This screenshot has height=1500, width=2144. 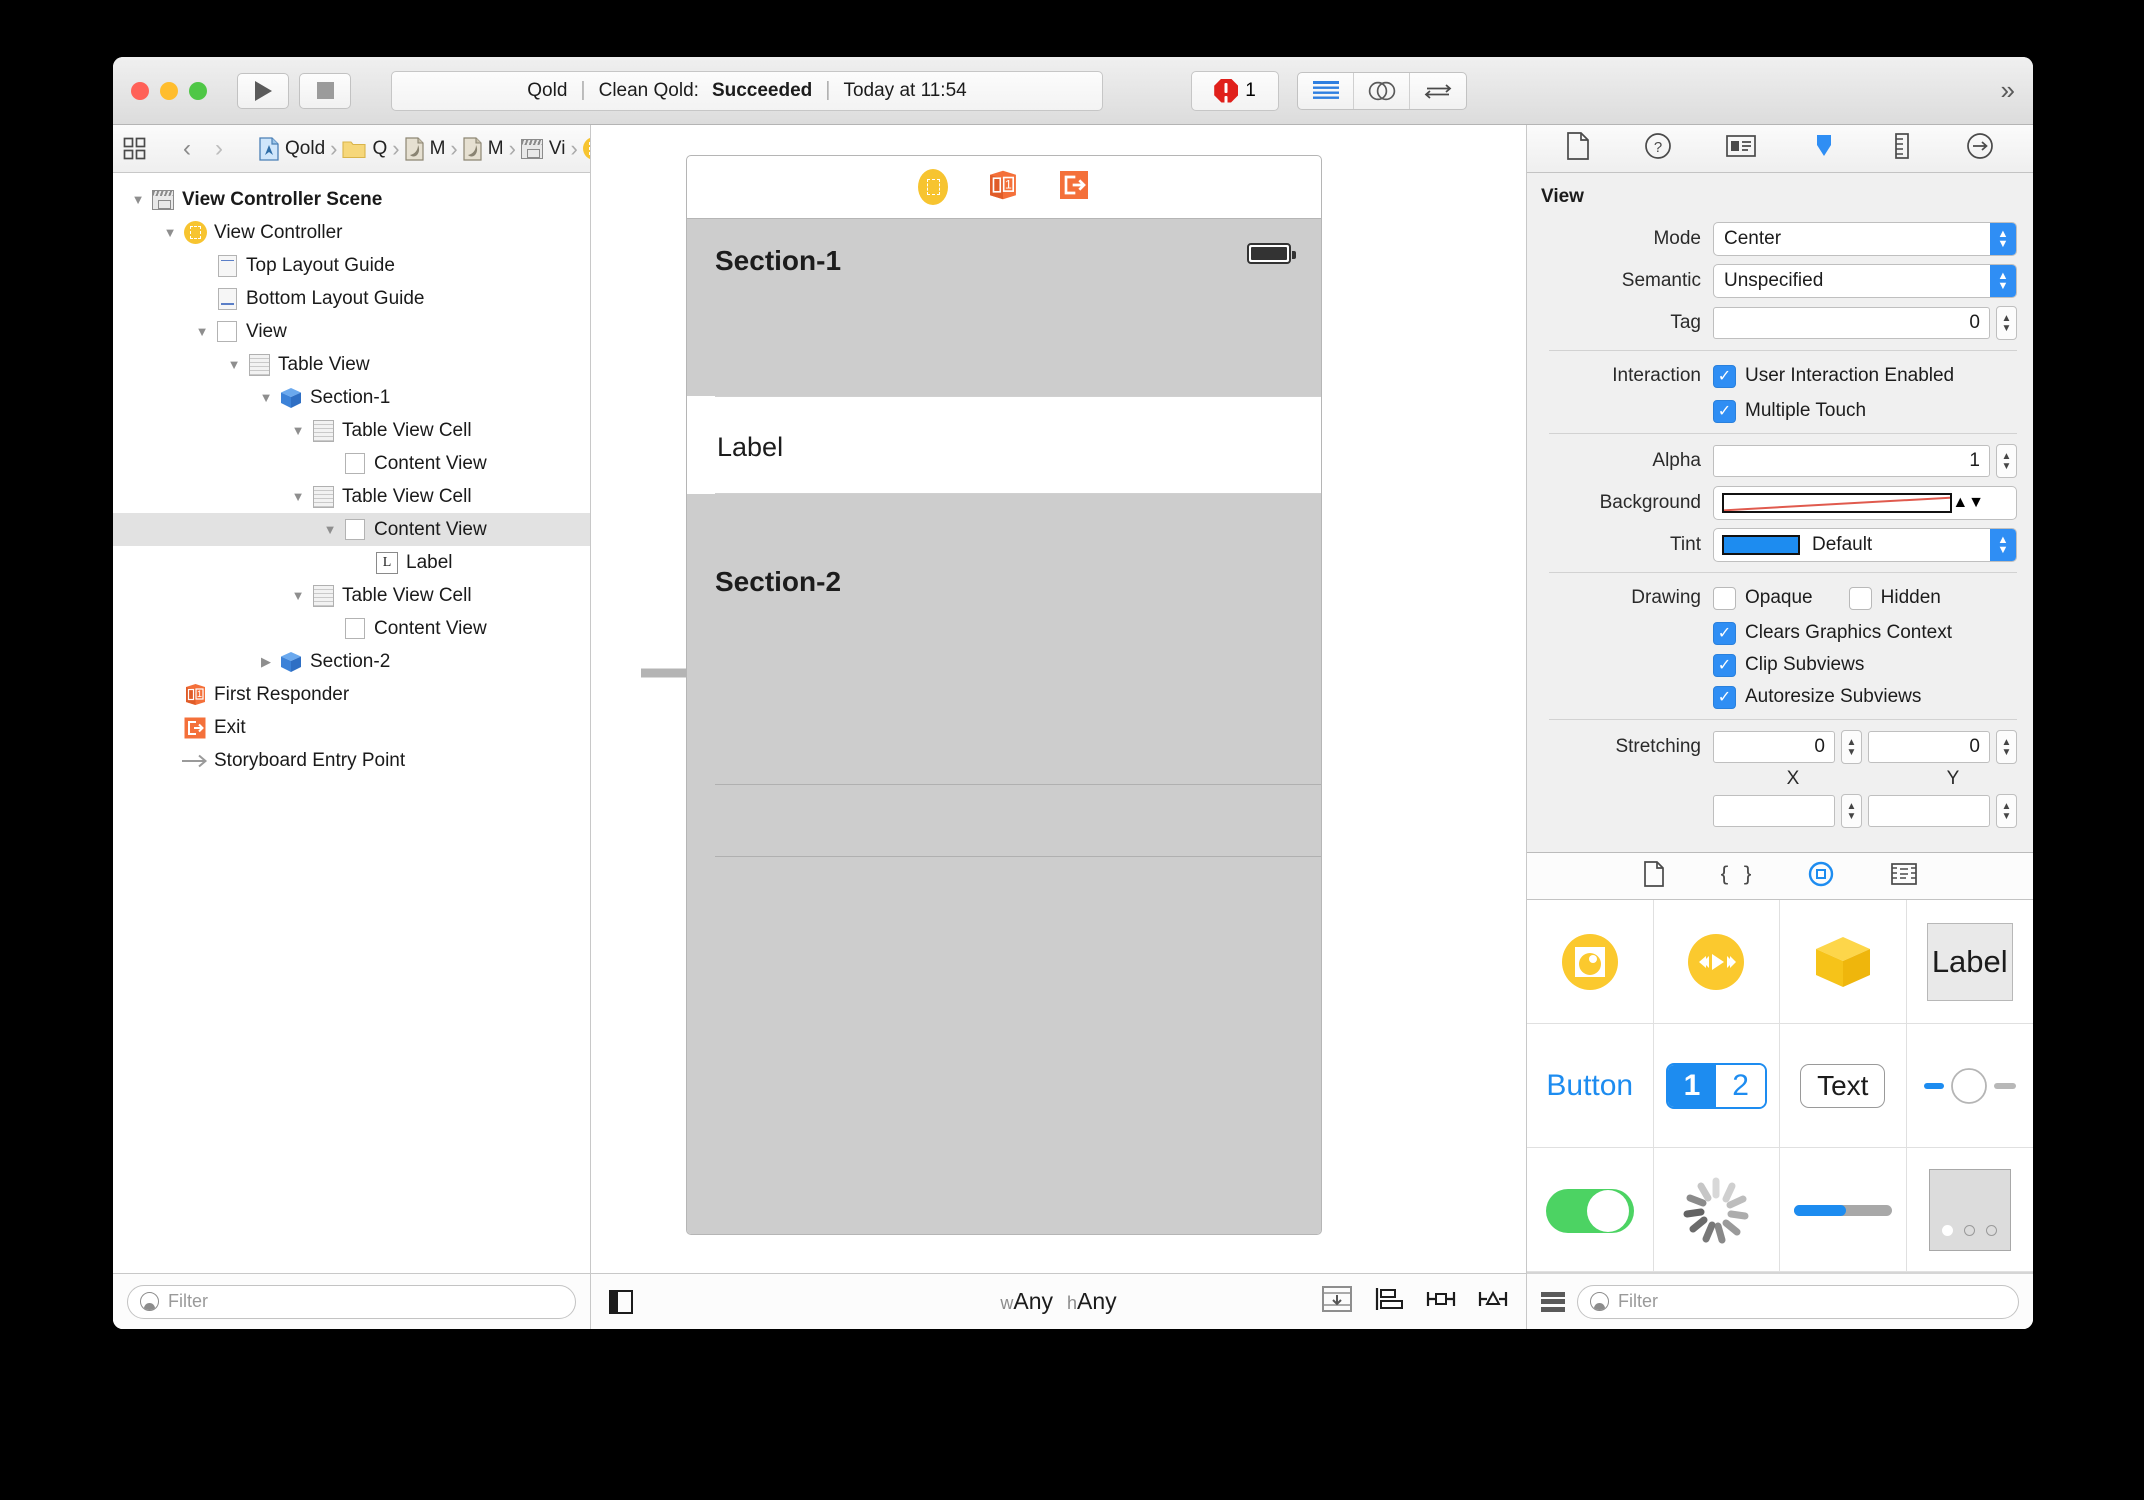 What do you see at coordinates (1851, 461) in the screenshot?
I see `alpha-input: 1` at bounding box center [1851, 461].